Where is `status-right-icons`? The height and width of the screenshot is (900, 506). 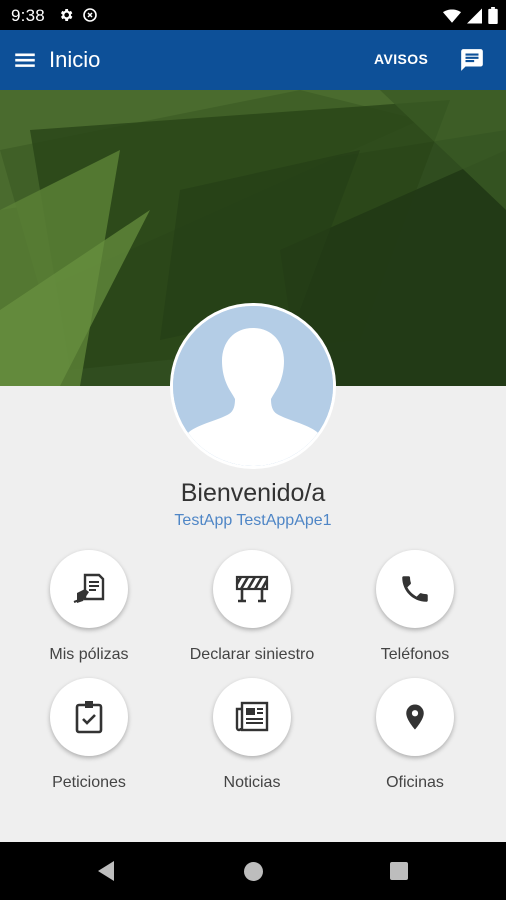 status-right-icons is located at coordinates (470, 15).